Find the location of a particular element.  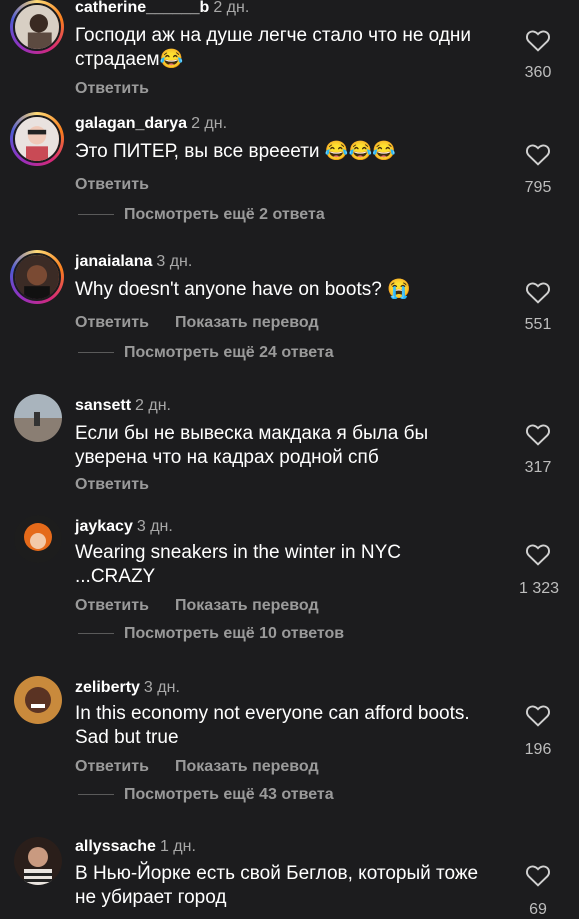

view-replies-label: Посмотреть ещё 43 ответа is located at coordinates (229, 794).